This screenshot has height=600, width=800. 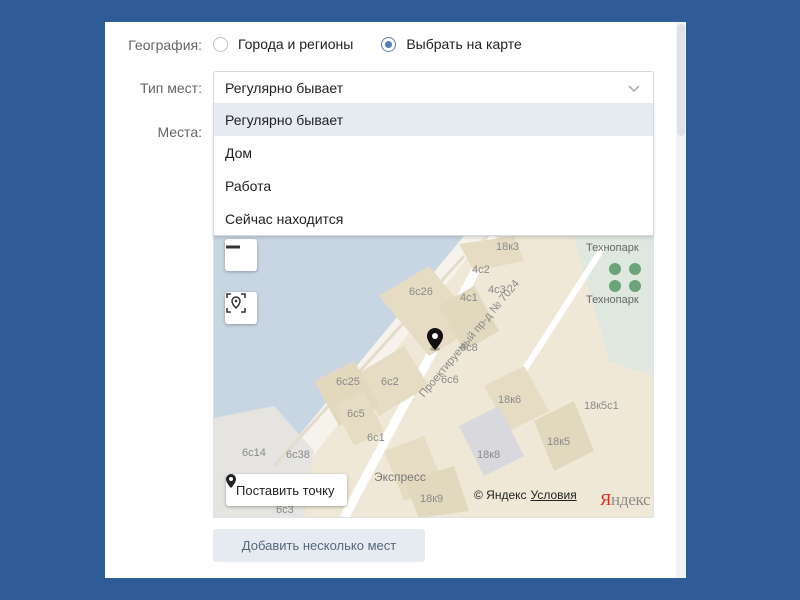 What do you see at coordinates (233, 247) in the screenshot?
I see `minus-icon` at bounding box center [233, 247].